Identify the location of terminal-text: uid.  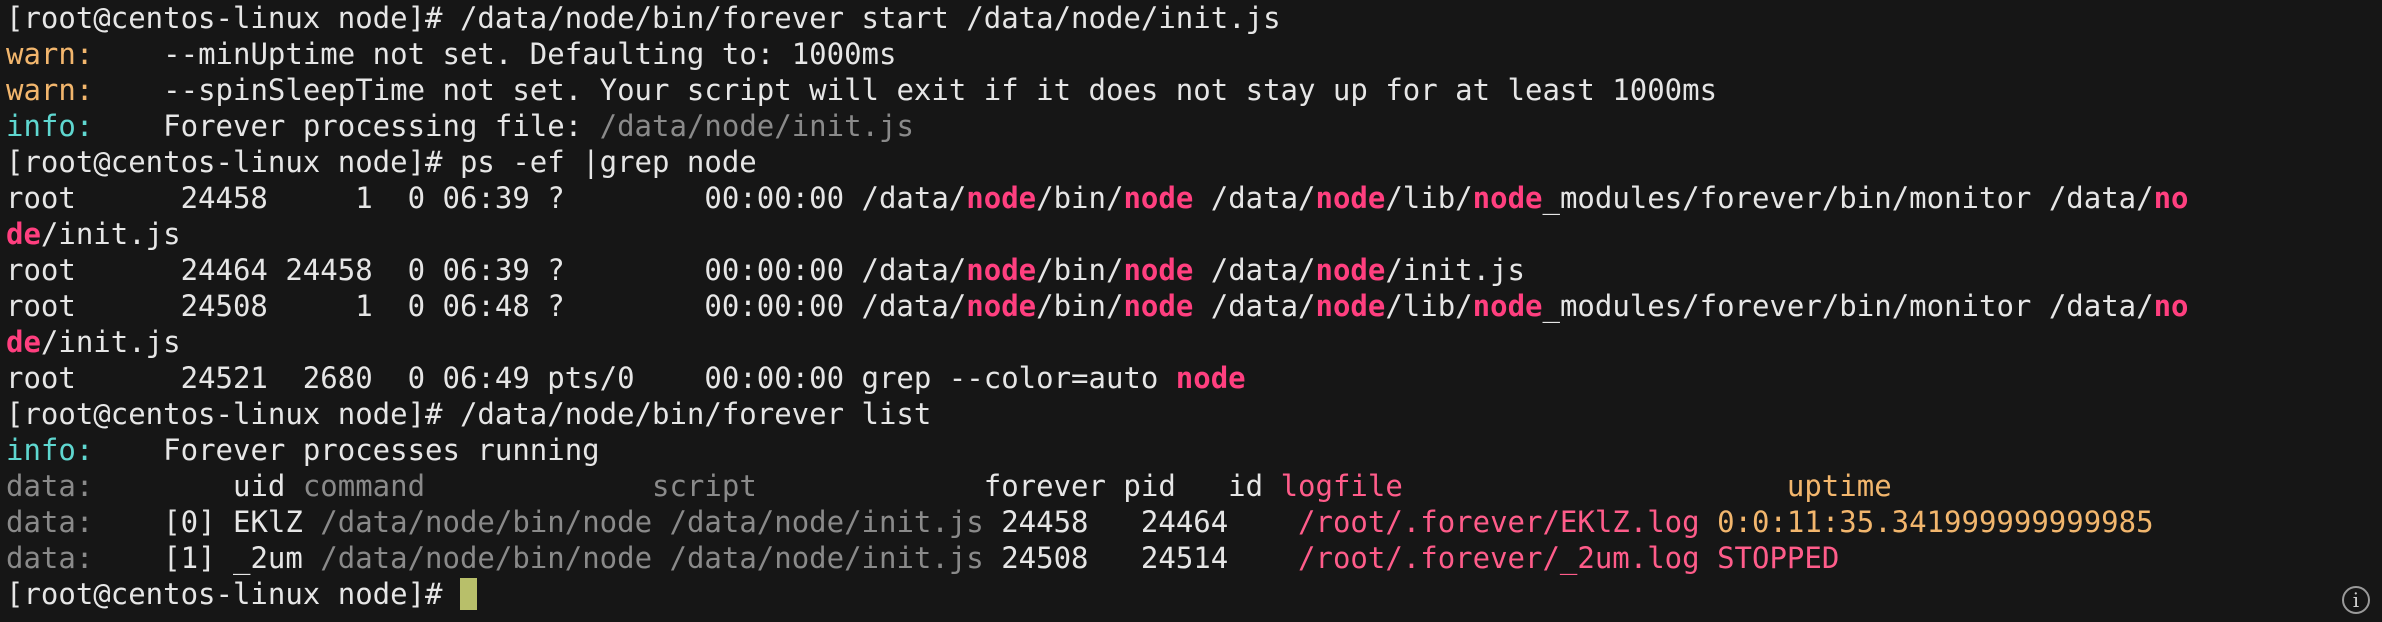
(198, 486).